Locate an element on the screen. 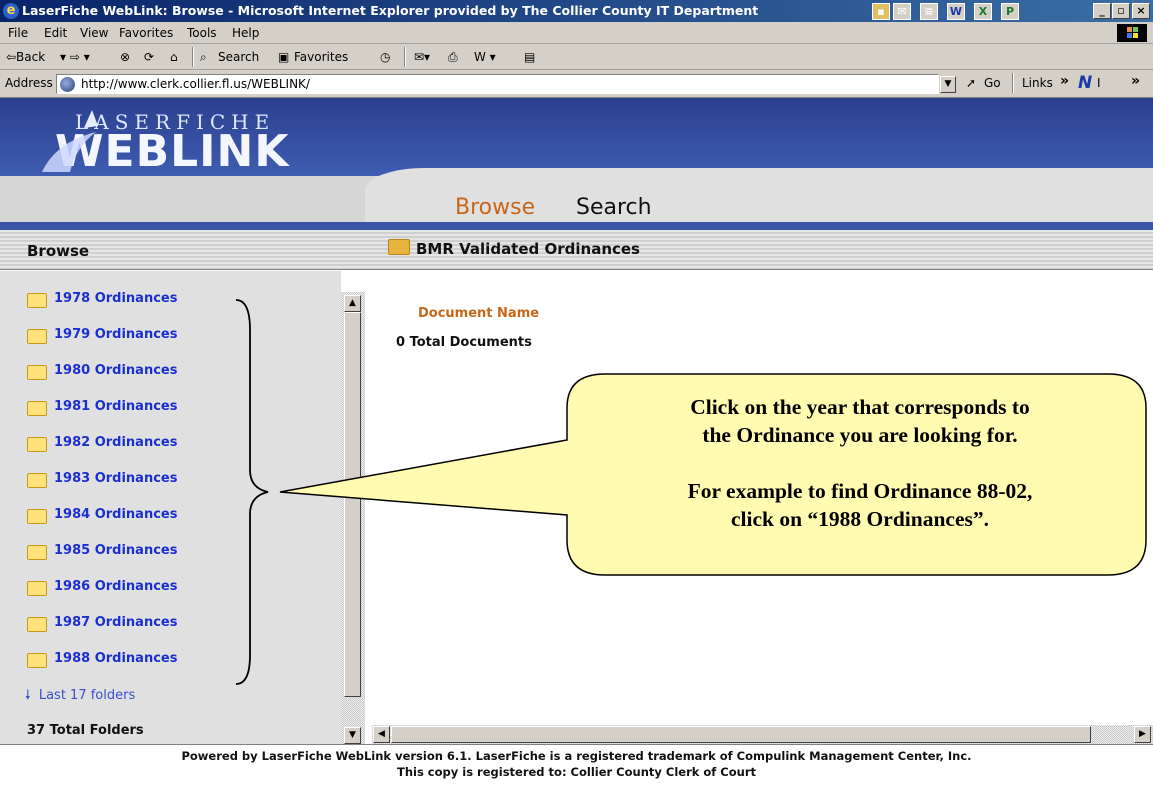 Image resolution: width=1153 pixels, height=788 pixels. go-button: Go is located at coordinates (992, 83).